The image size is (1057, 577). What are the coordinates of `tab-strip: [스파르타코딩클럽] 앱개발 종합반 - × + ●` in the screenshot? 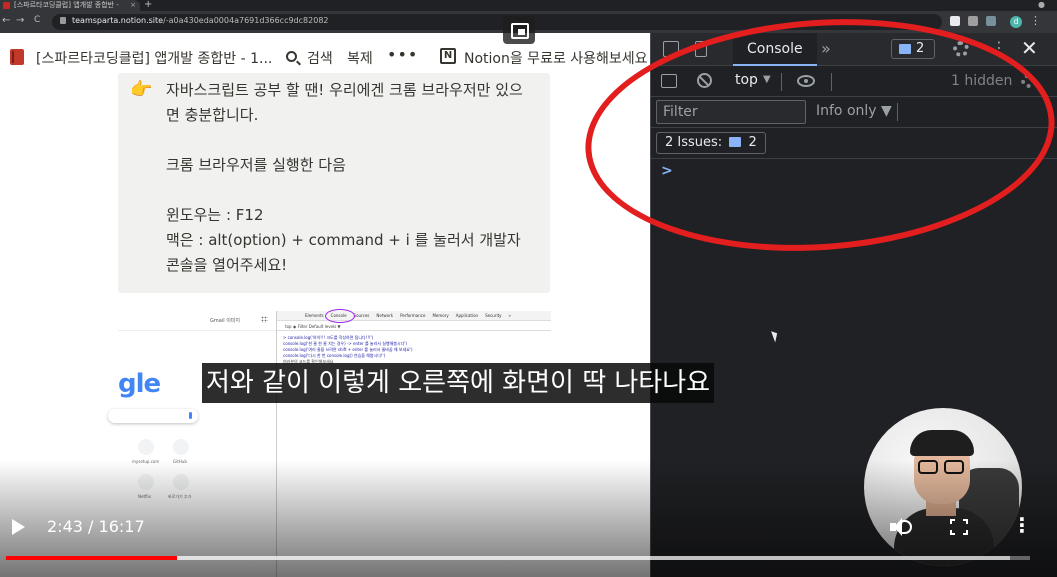 It's located at (528, 5).